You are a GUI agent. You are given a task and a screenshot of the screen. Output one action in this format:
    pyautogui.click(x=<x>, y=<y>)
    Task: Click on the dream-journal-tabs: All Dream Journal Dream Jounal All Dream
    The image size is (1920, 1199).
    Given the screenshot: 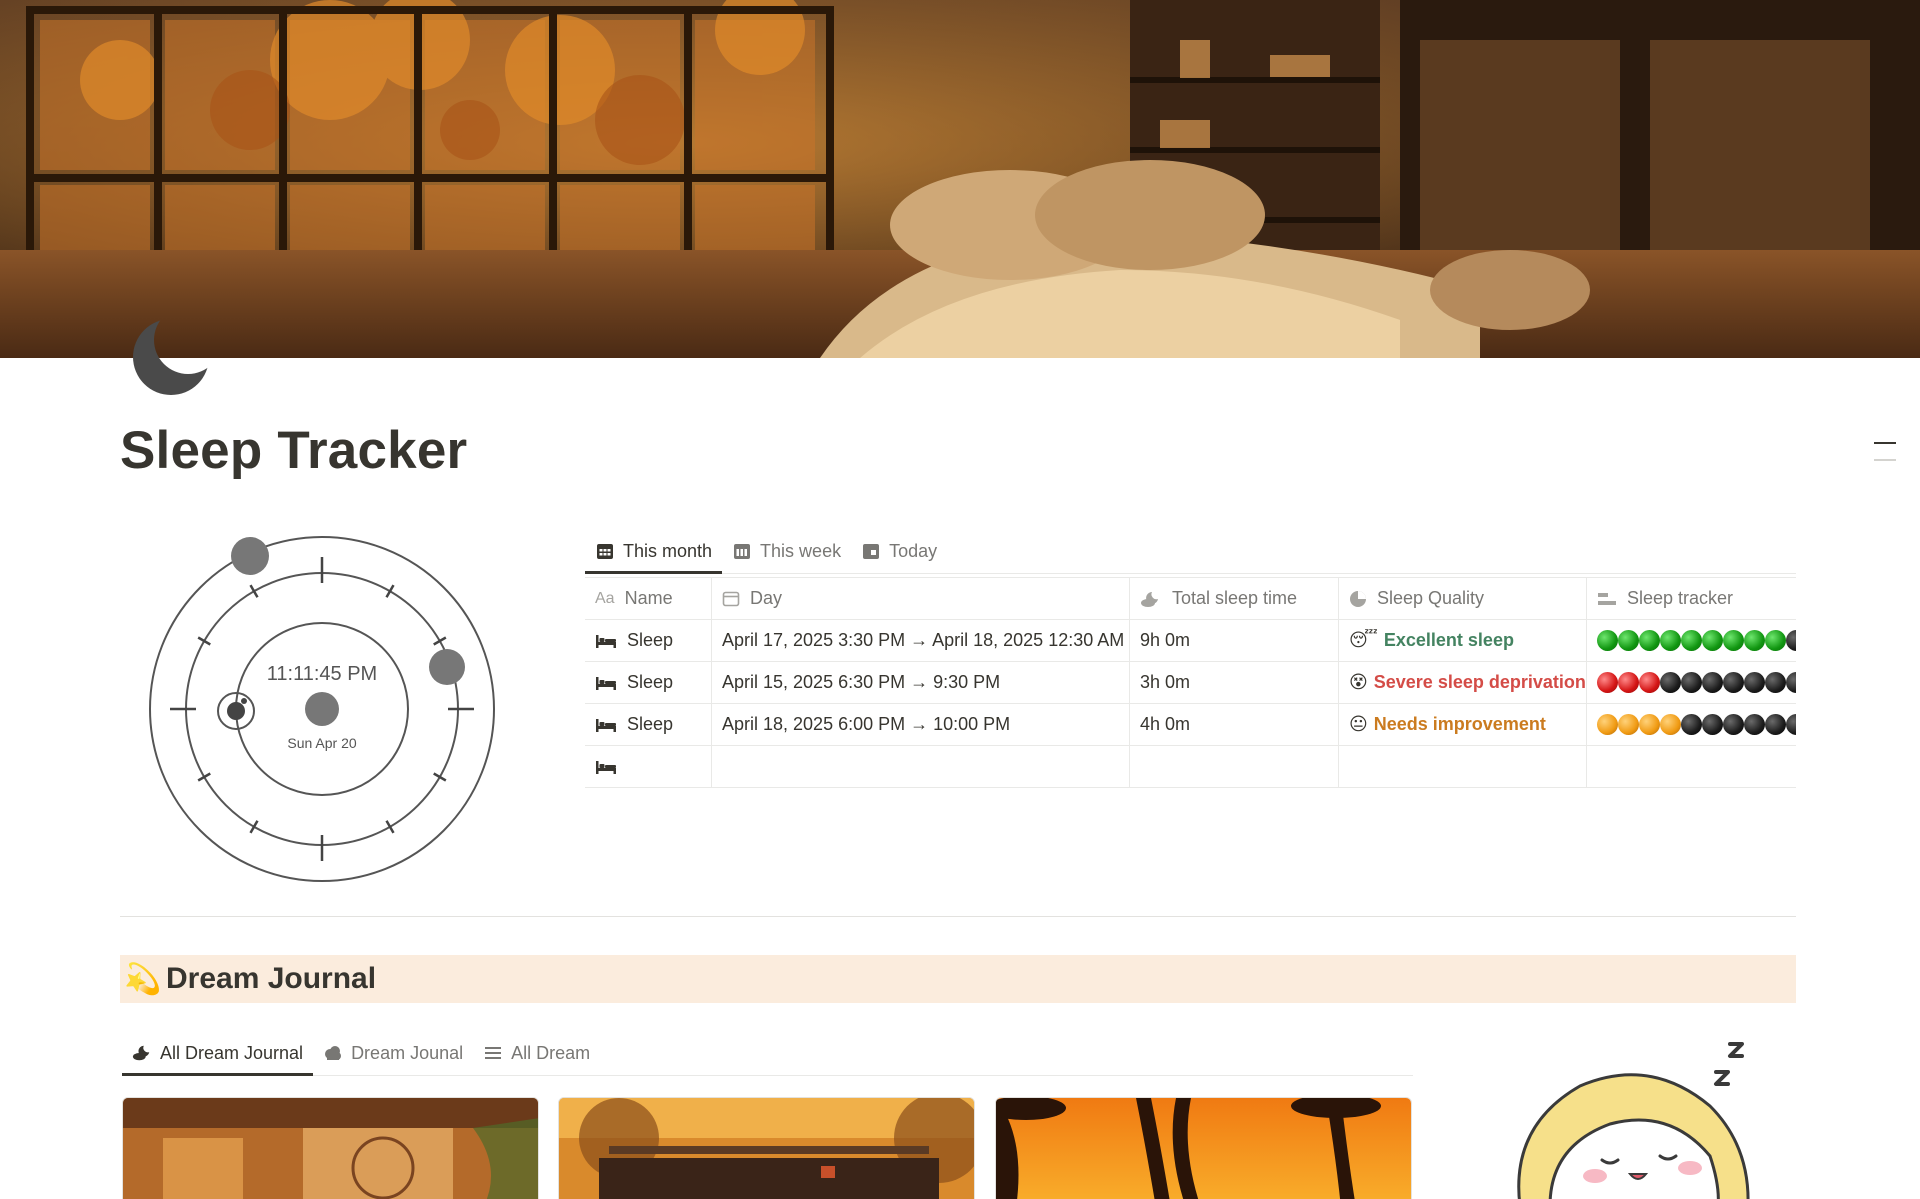 What is the action you would take?
    pyautogui.click(x=767, y=1053)
    